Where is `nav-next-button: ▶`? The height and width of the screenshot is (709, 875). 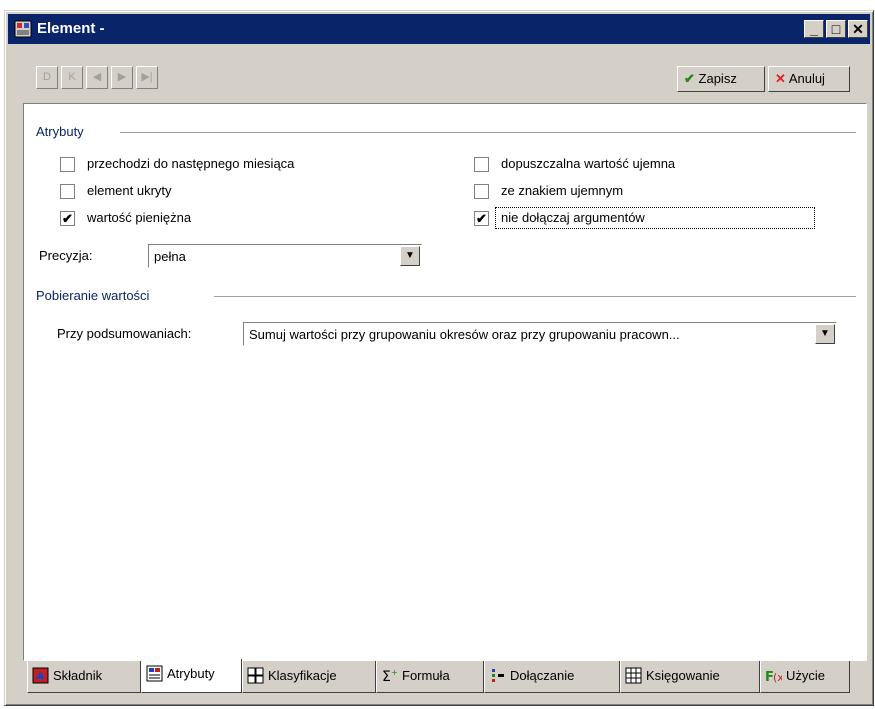
nav-next-button: ▶ is located at coordinates (122, 77).